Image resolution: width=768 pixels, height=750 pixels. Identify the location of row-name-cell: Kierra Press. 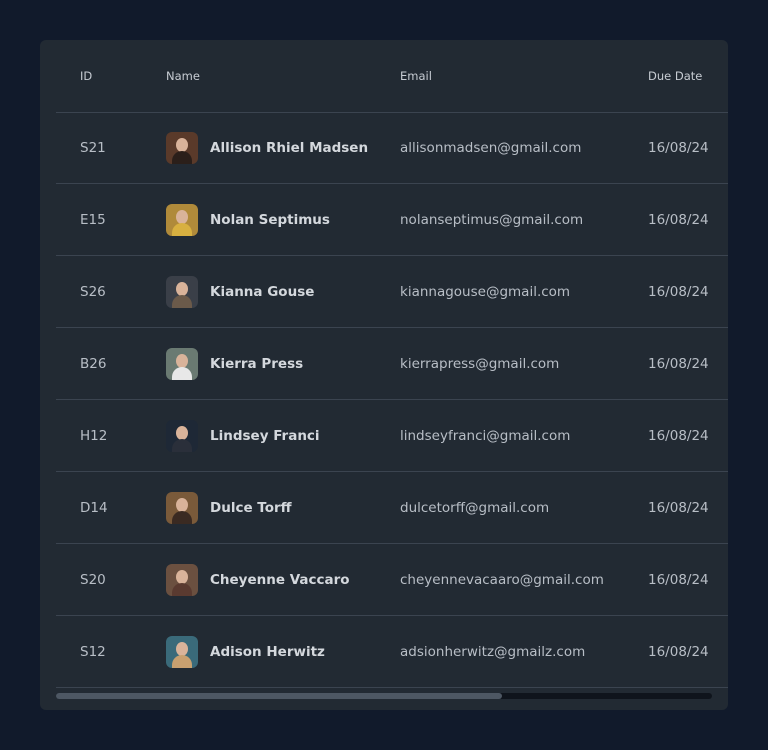
(234, 363).